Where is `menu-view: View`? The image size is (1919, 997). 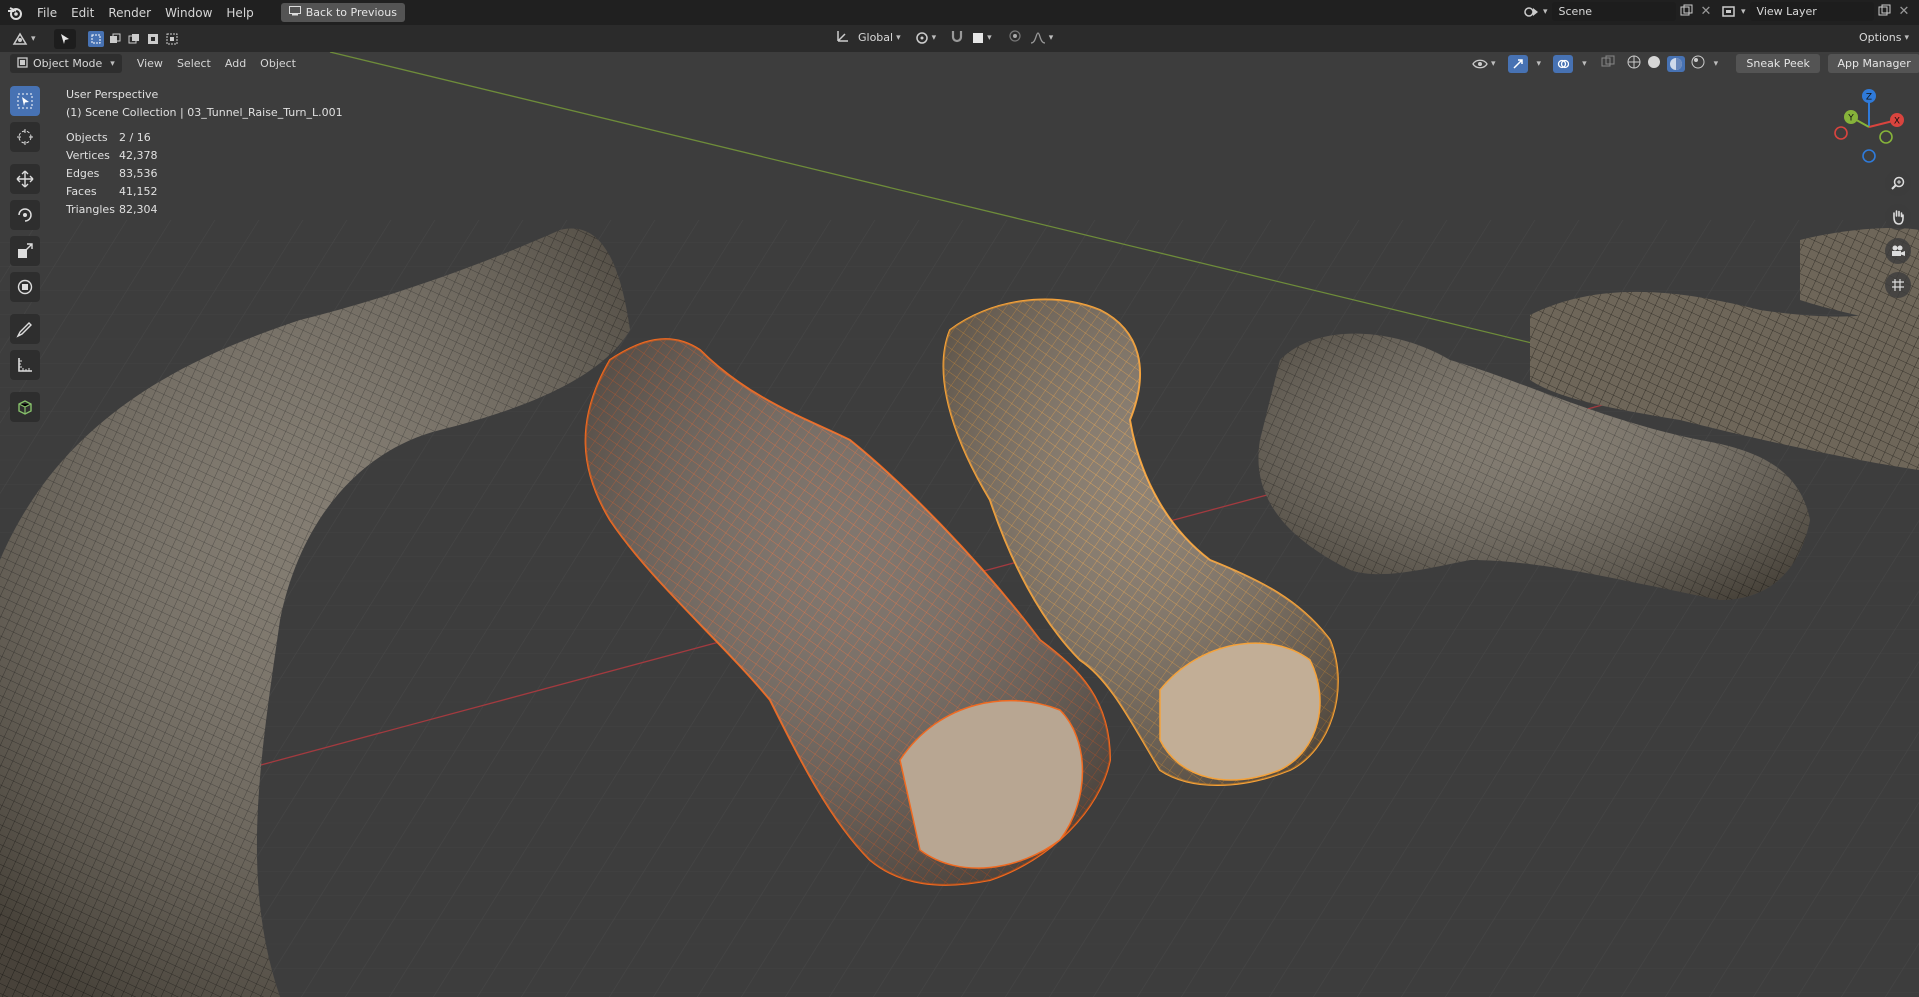 menu-view: View is located at coordinates (150, 63).